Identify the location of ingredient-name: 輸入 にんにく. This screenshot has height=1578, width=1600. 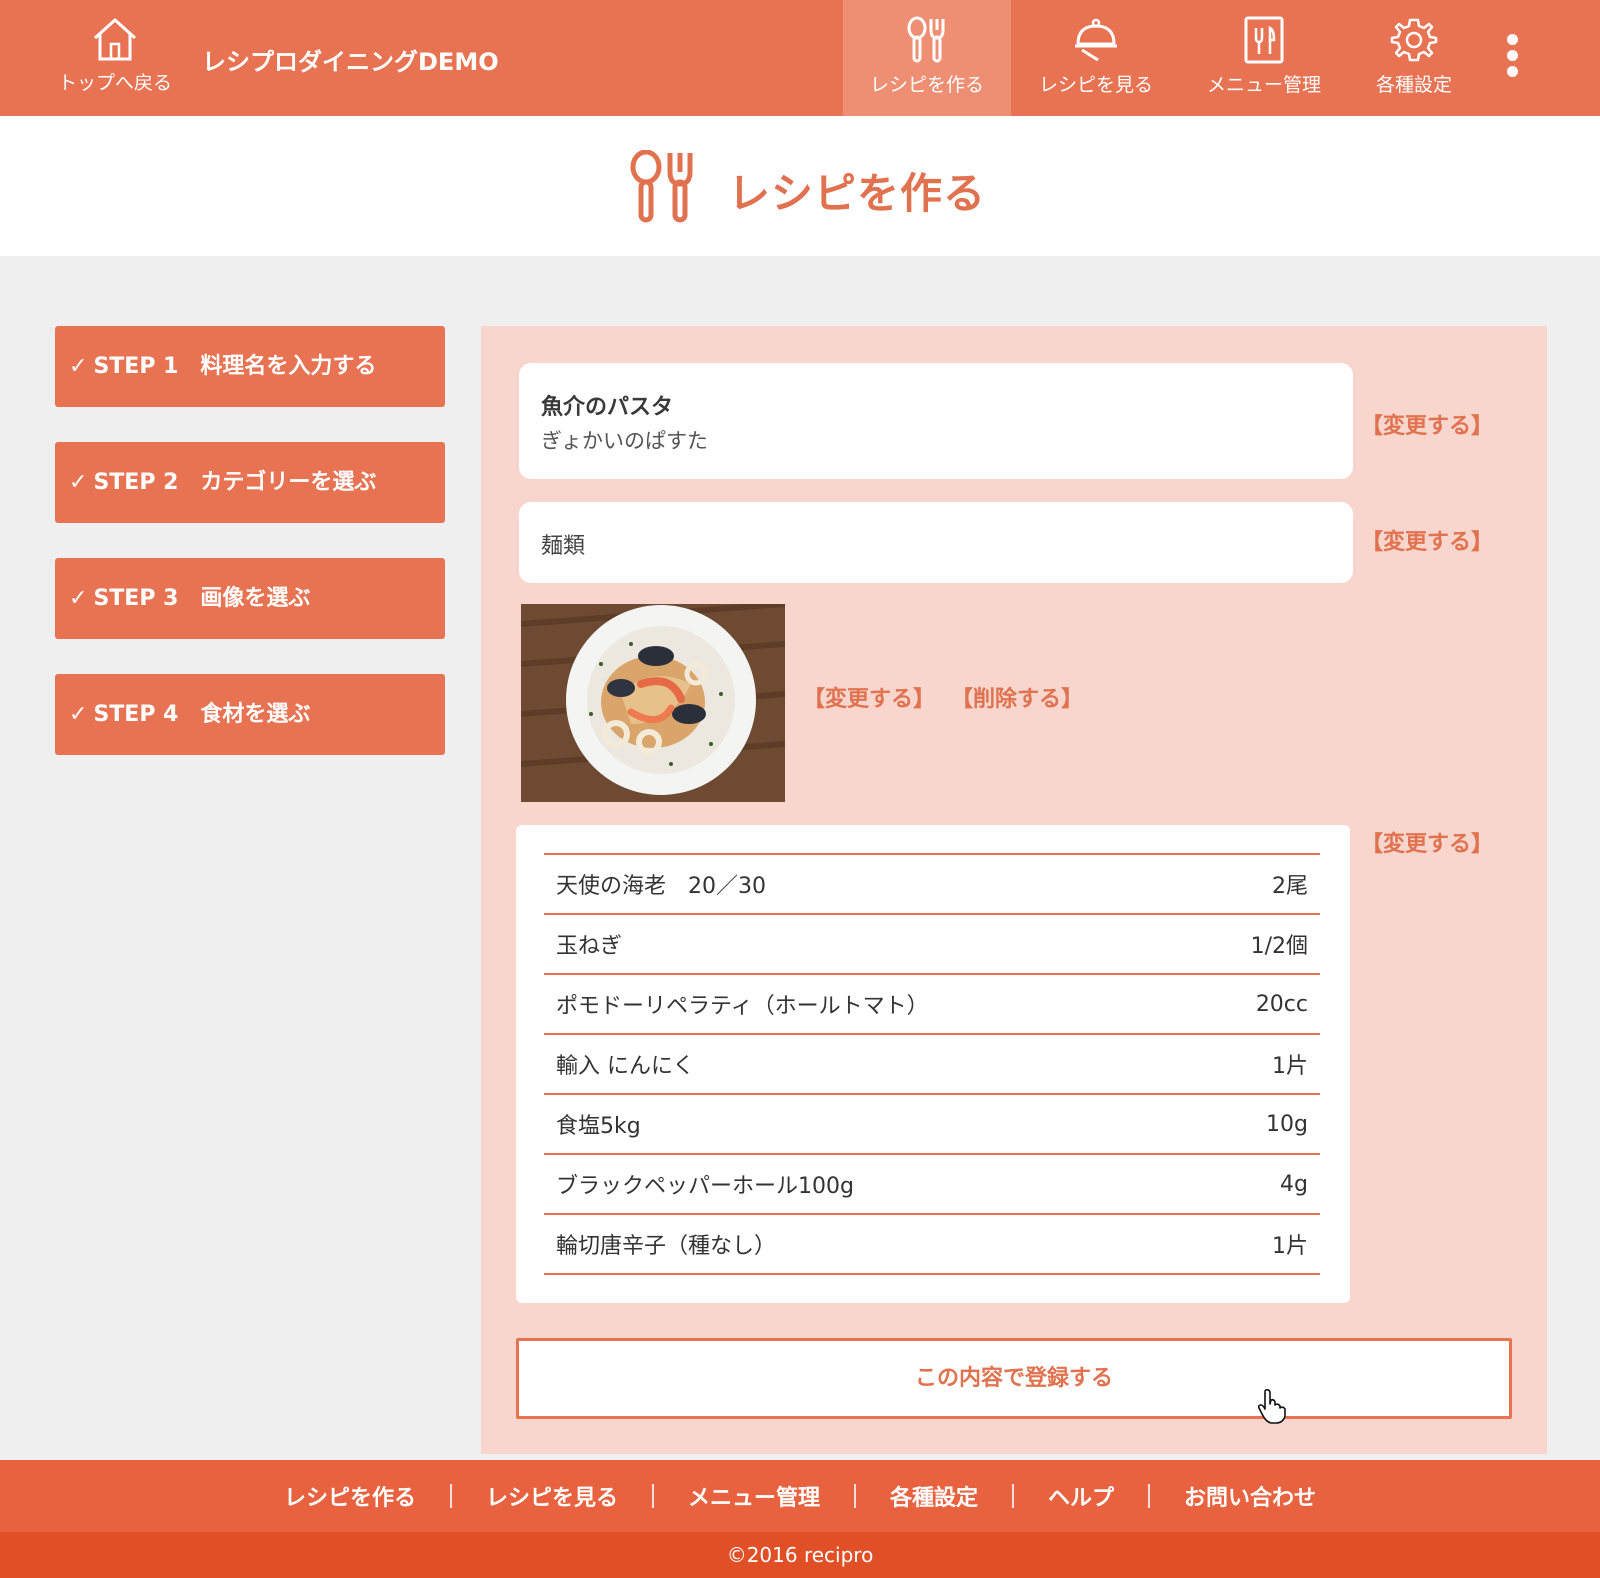
(625, 1066).